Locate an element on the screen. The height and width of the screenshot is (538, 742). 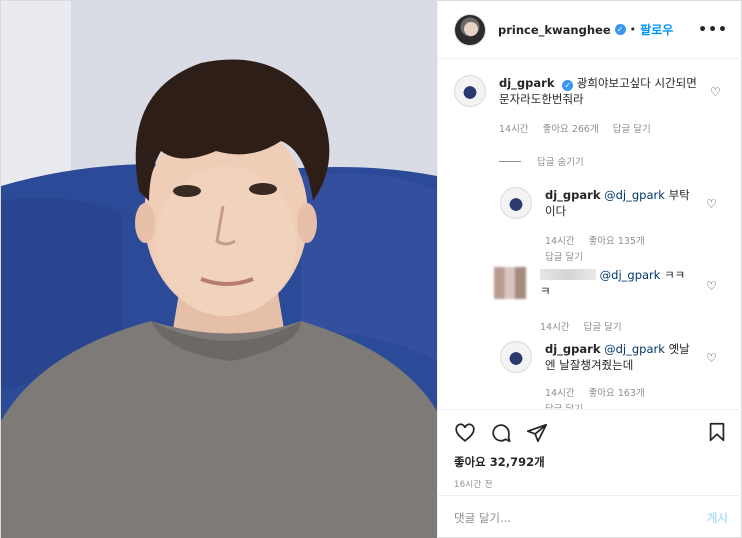
hide-replies-button: 답글 숨기기 is located at coordinates (541, 161).